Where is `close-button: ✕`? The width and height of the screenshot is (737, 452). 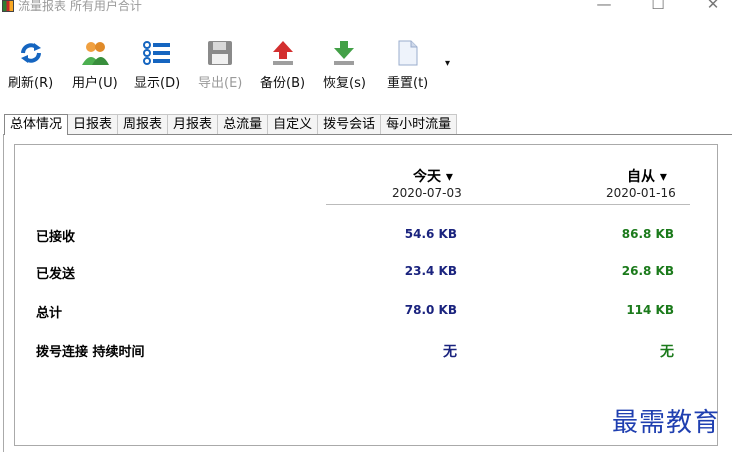 close-button: ✕ is located at coordinates (713, 6).